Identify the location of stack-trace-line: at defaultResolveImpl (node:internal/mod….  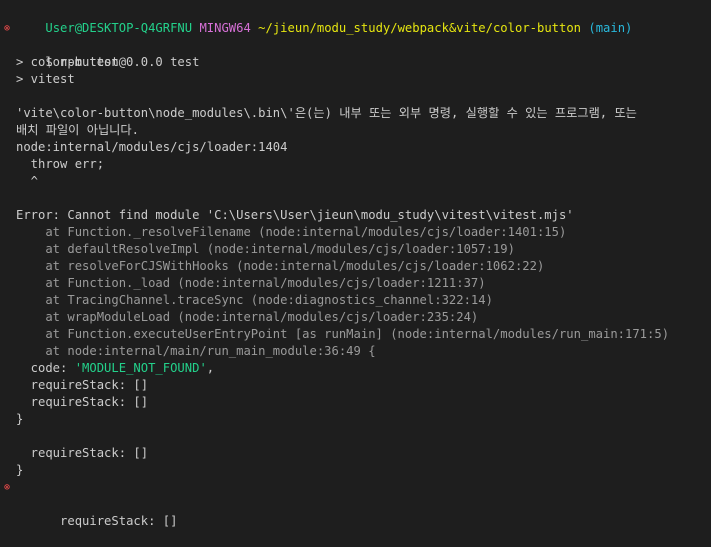
(265, 249).